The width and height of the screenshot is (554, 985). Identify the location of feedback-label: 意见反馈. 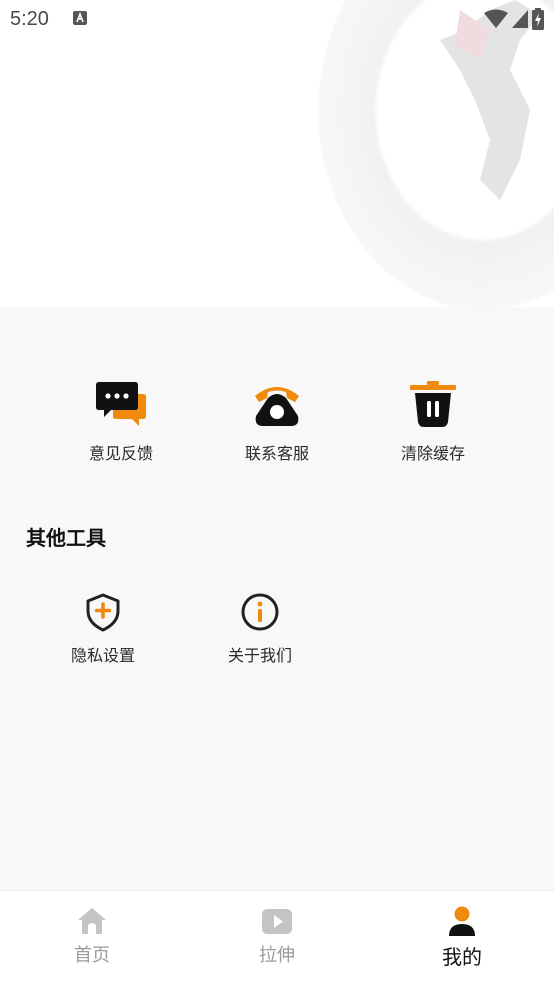
(120, 453).